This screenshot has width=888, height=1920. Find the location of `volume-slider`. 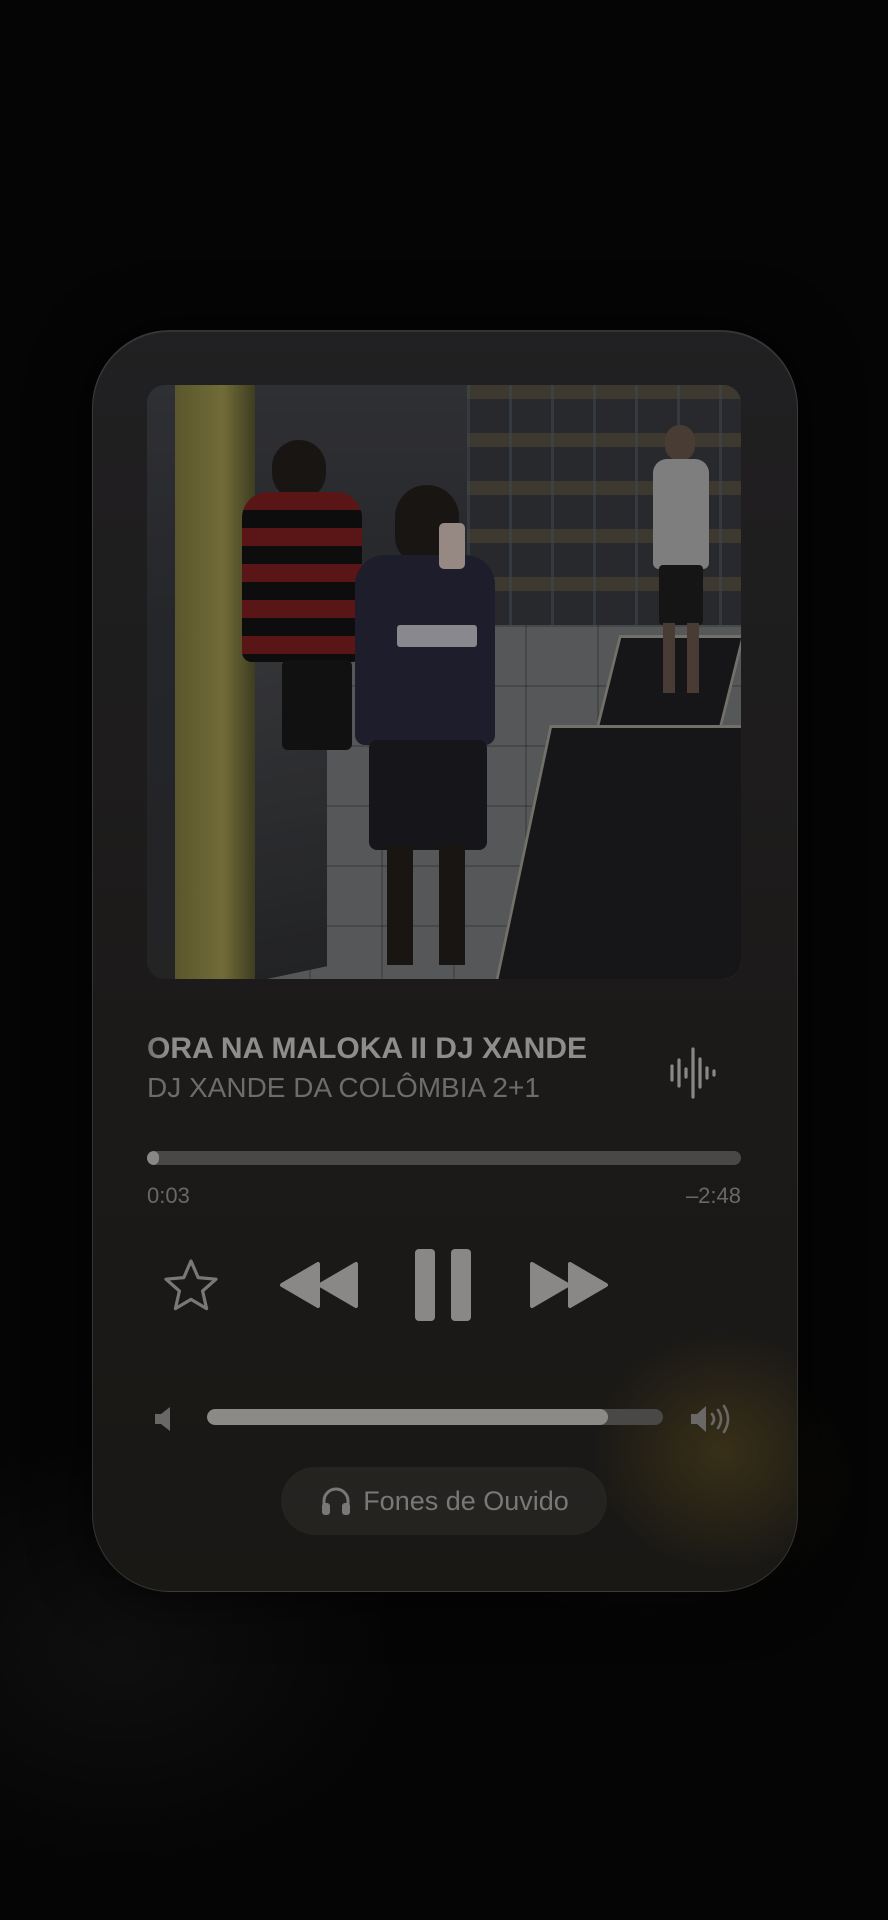

volume-slider is located at coordinates (435, 1417).